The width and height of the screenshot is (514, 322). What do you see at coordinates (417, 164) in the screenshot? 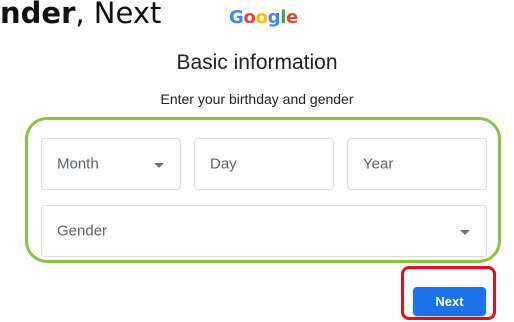
I see `year-field: Year` at bounding box center [417, 164].